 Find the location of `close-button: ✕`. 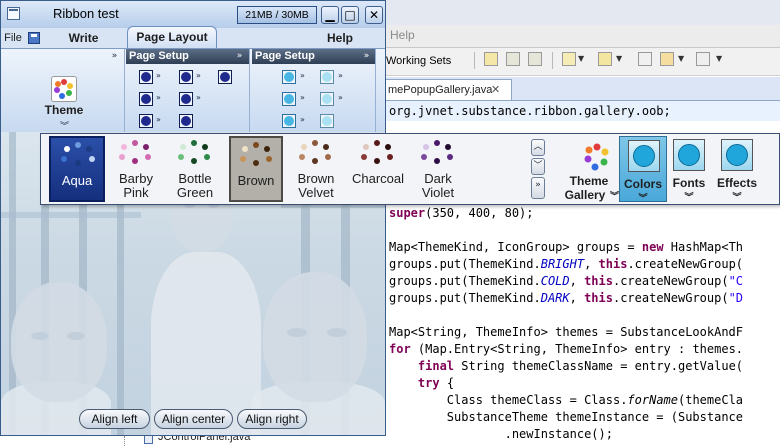

close-button: ✕ is located at coordinates (374, 15).